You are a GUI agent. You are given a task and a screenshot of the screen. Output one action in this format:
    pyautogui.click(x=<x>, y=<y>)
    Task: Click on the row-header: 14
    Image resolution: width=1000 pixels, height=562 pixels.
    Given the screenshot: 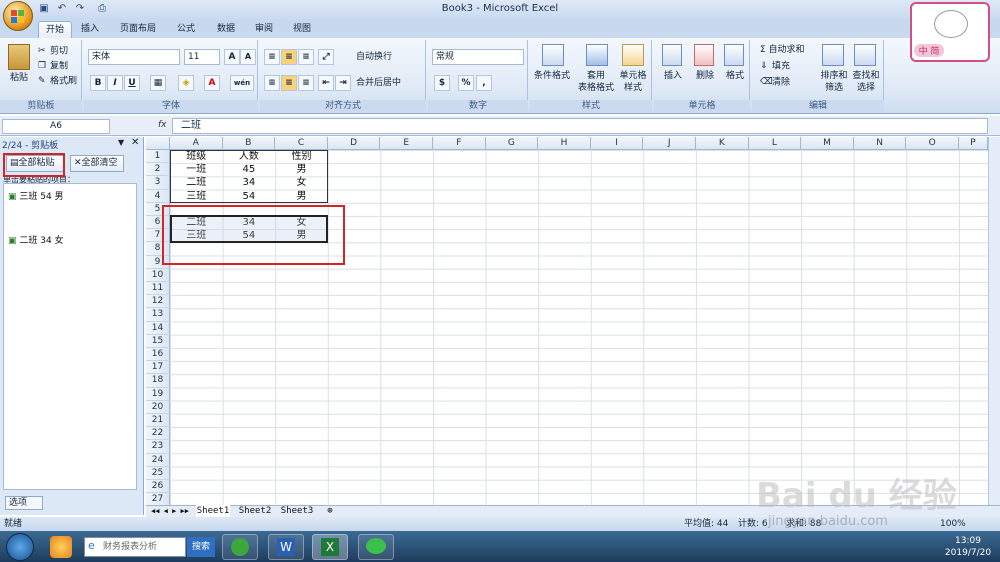 What is the action you would take?
    pyautogui.click(x=158, y=328)
    